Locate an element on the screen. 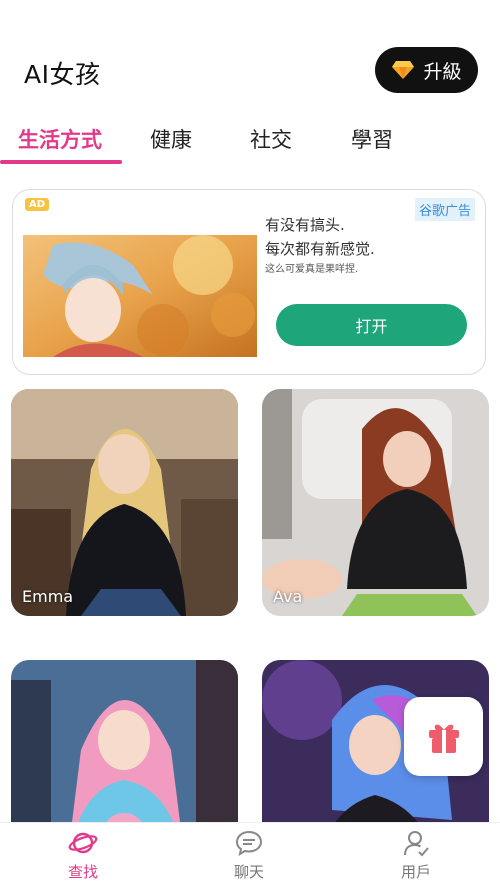 This screenshot has height=890, width=500. tab-social: 社交 is located at coordinates (271, 139).